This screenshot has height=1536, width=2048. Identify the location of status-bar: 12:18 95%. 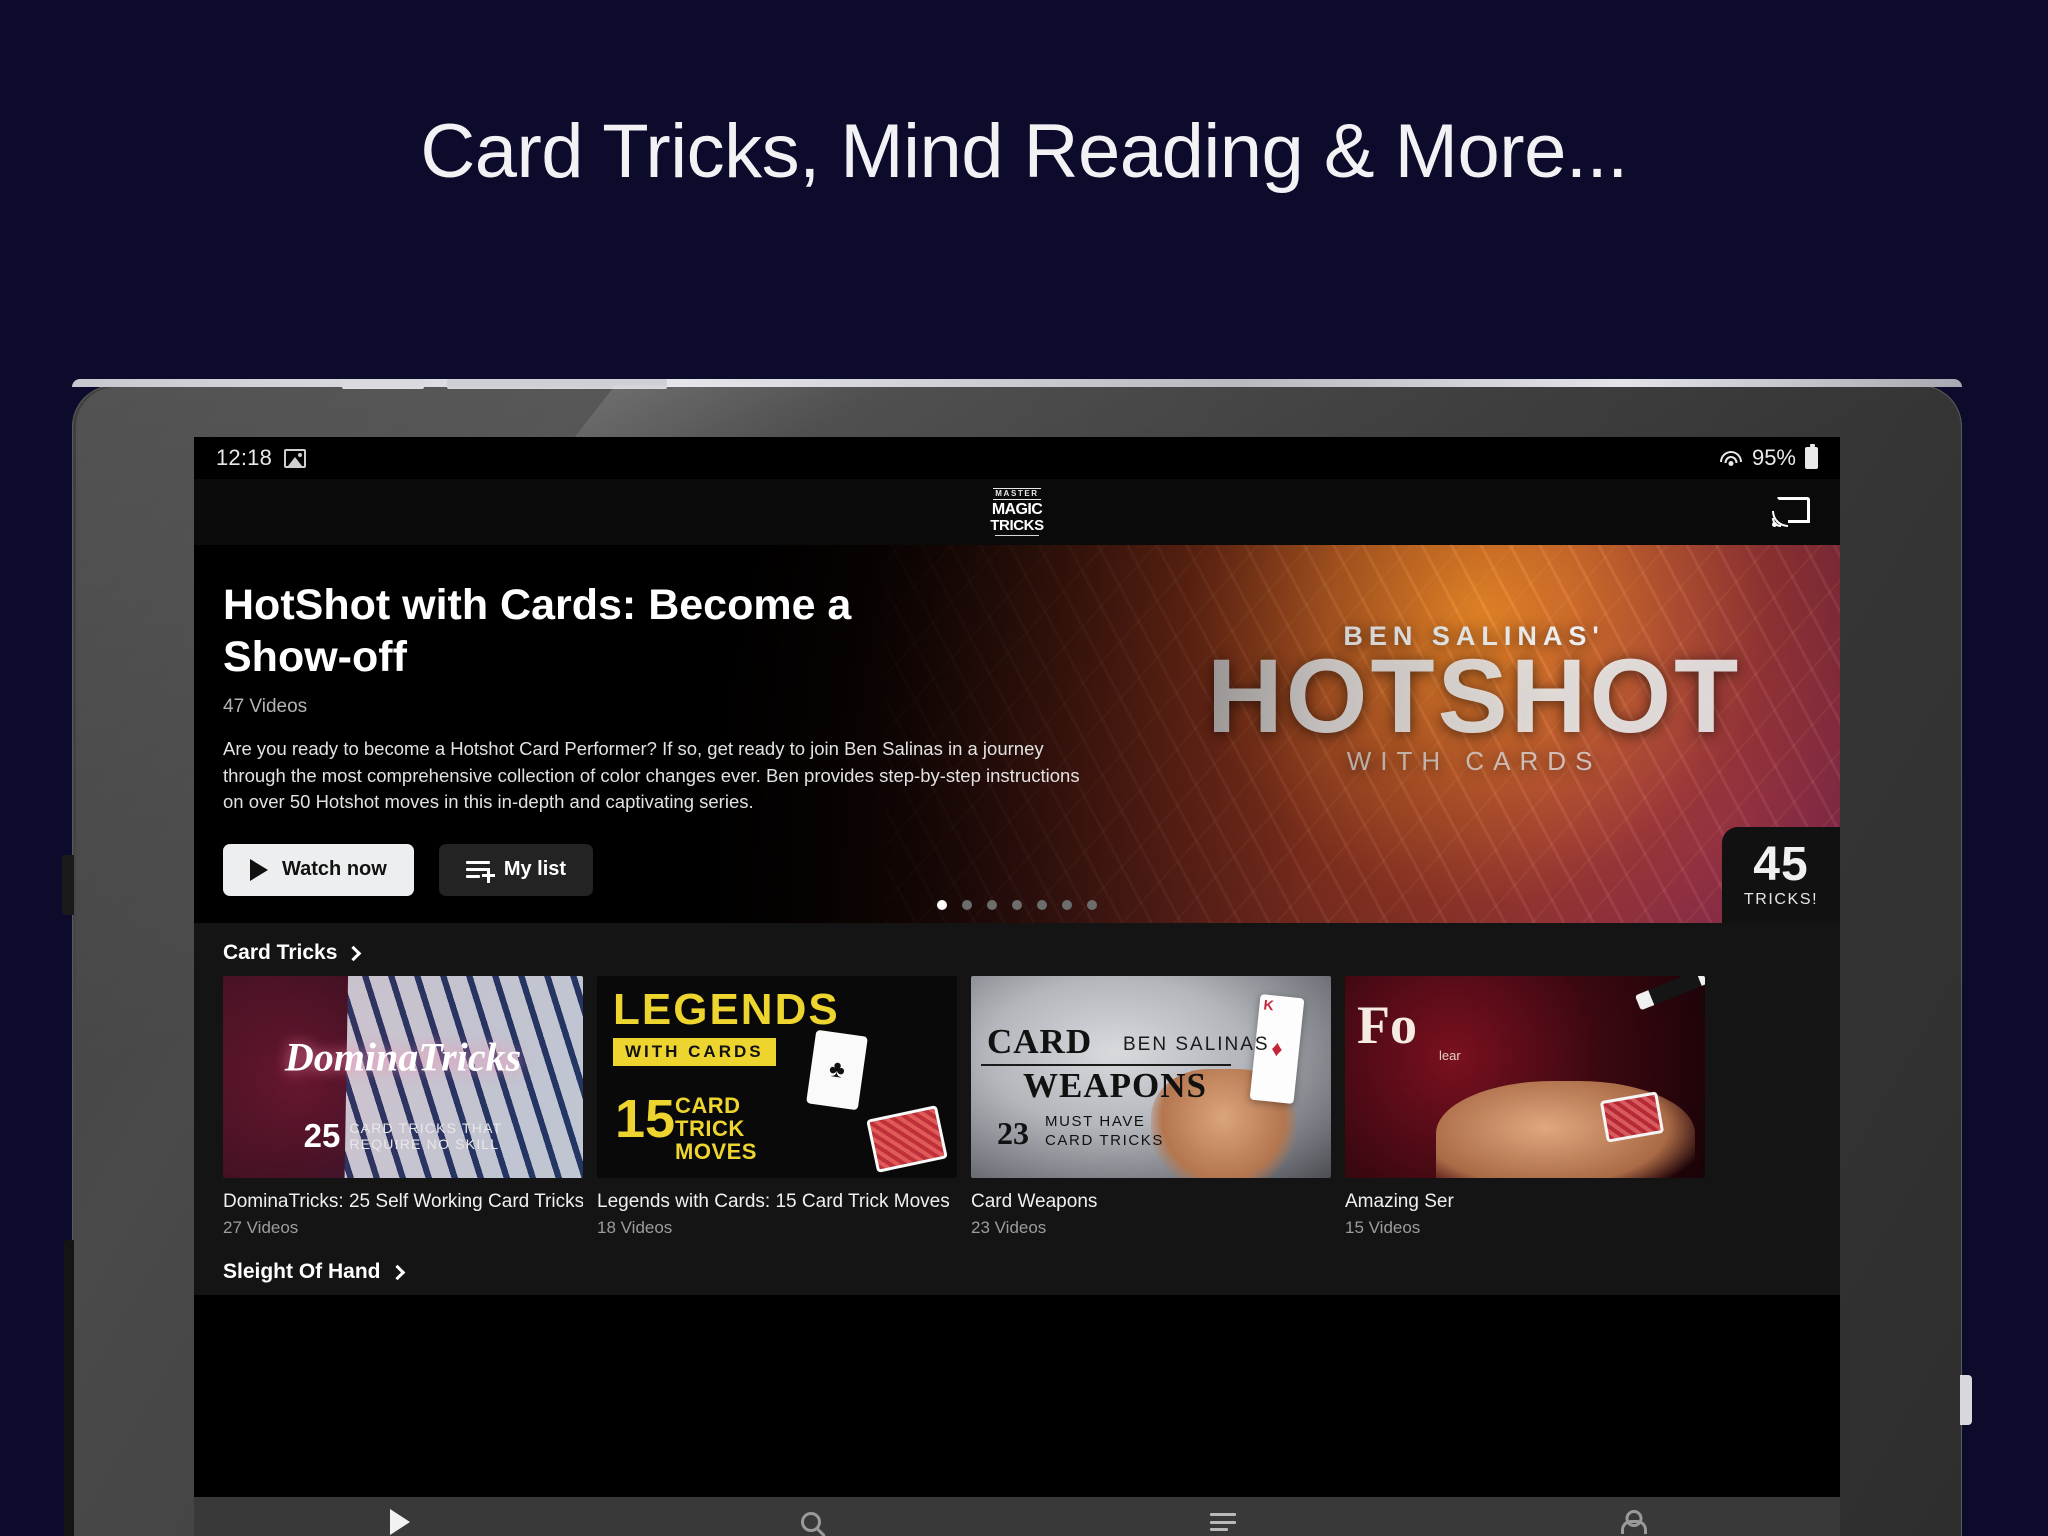
(1017, 458).